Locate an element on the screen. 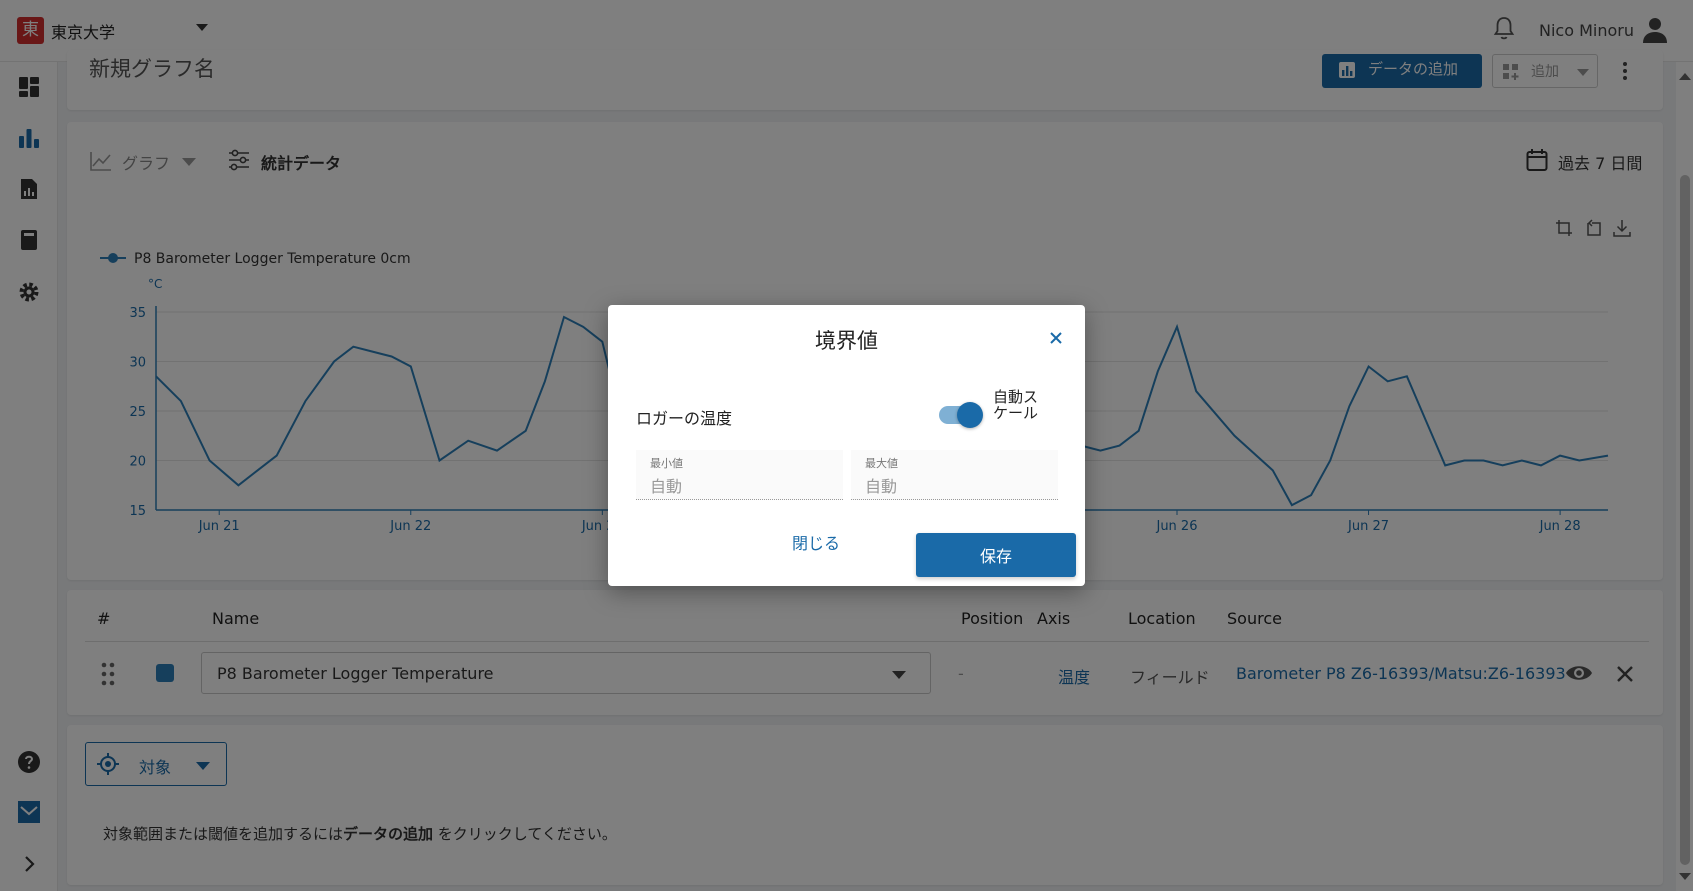  min-value-label: 最小値 is located at coordinates (666, 463).